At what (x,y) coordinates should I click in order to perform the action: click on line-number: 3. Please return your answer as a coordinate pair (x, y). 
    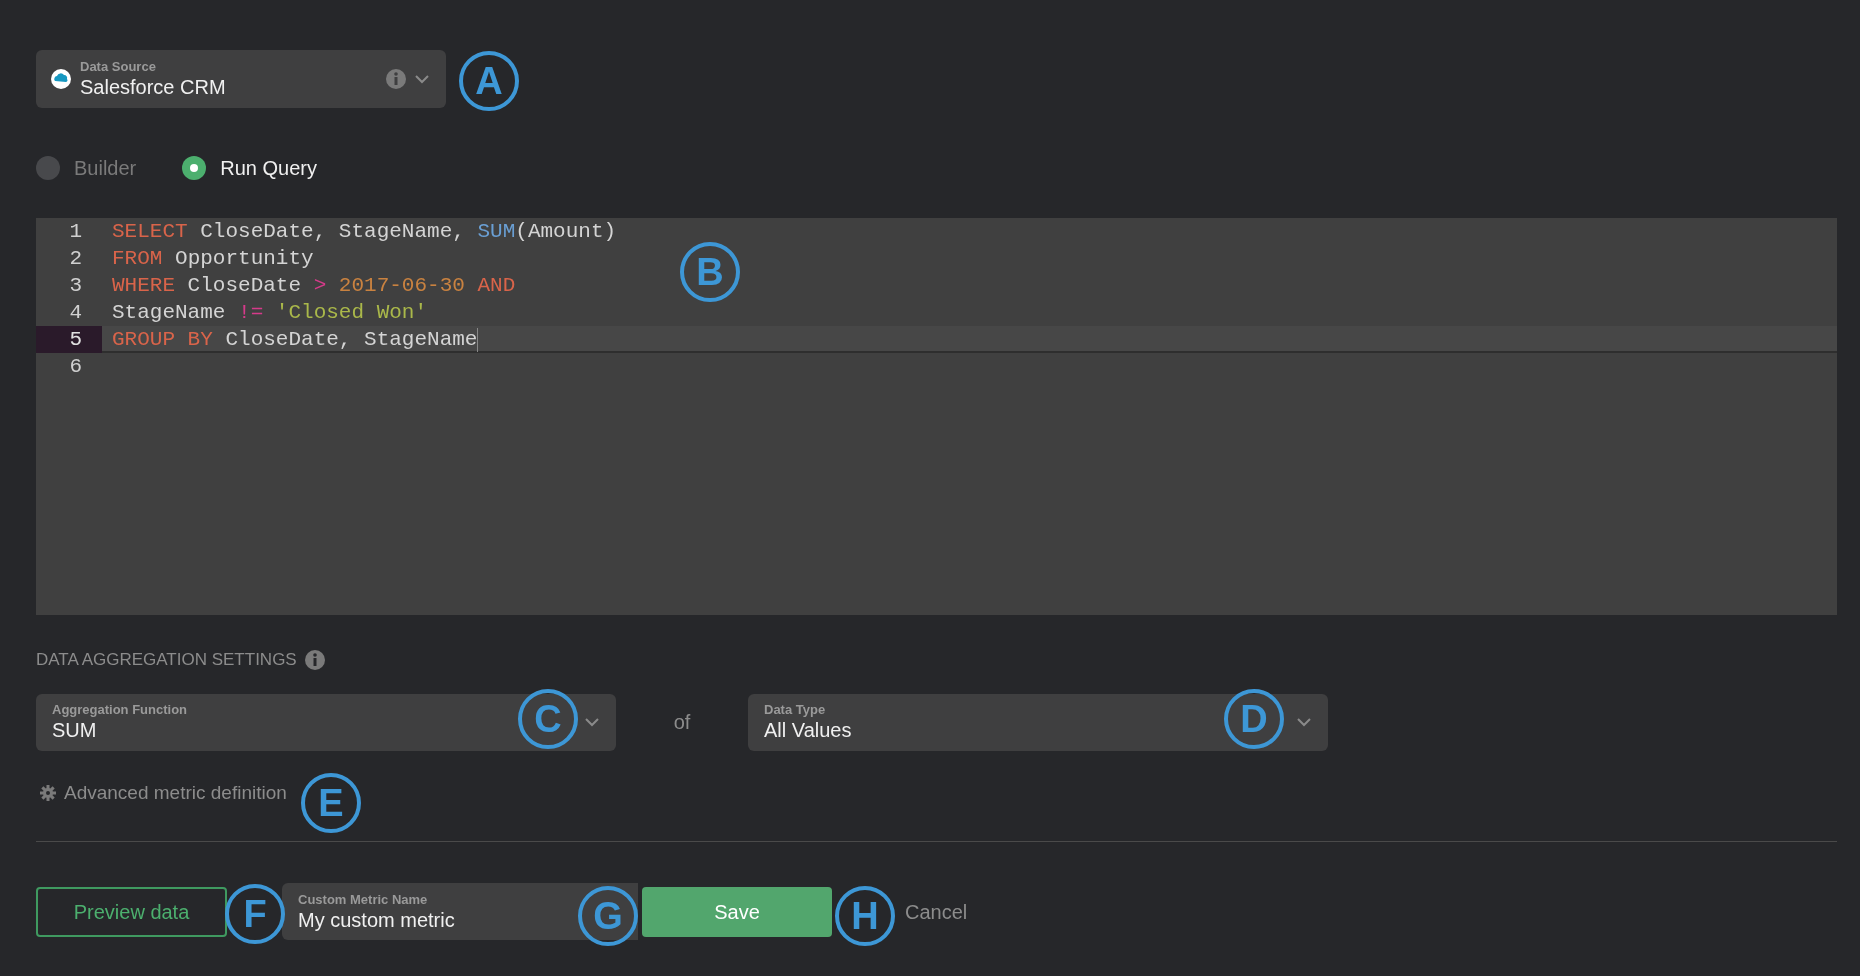
    Looking at the image, I should click on (75, 285).